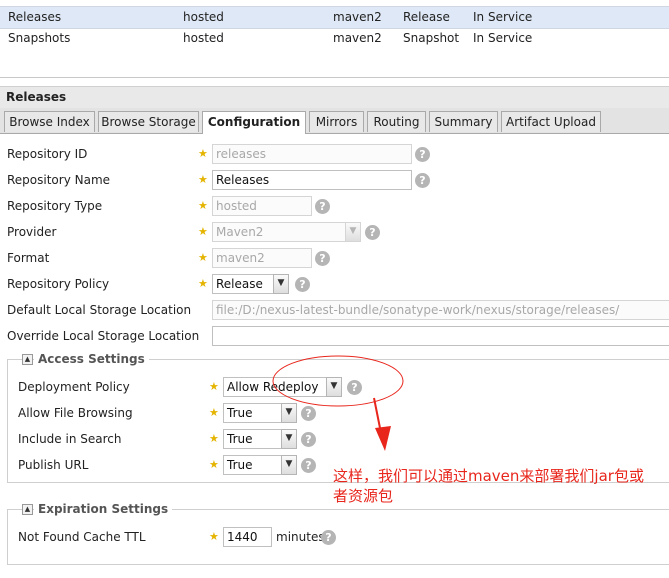  Describe the element at coordinates (383, 438) in the screenshot. I see `annotation-arrow-head` at that location.